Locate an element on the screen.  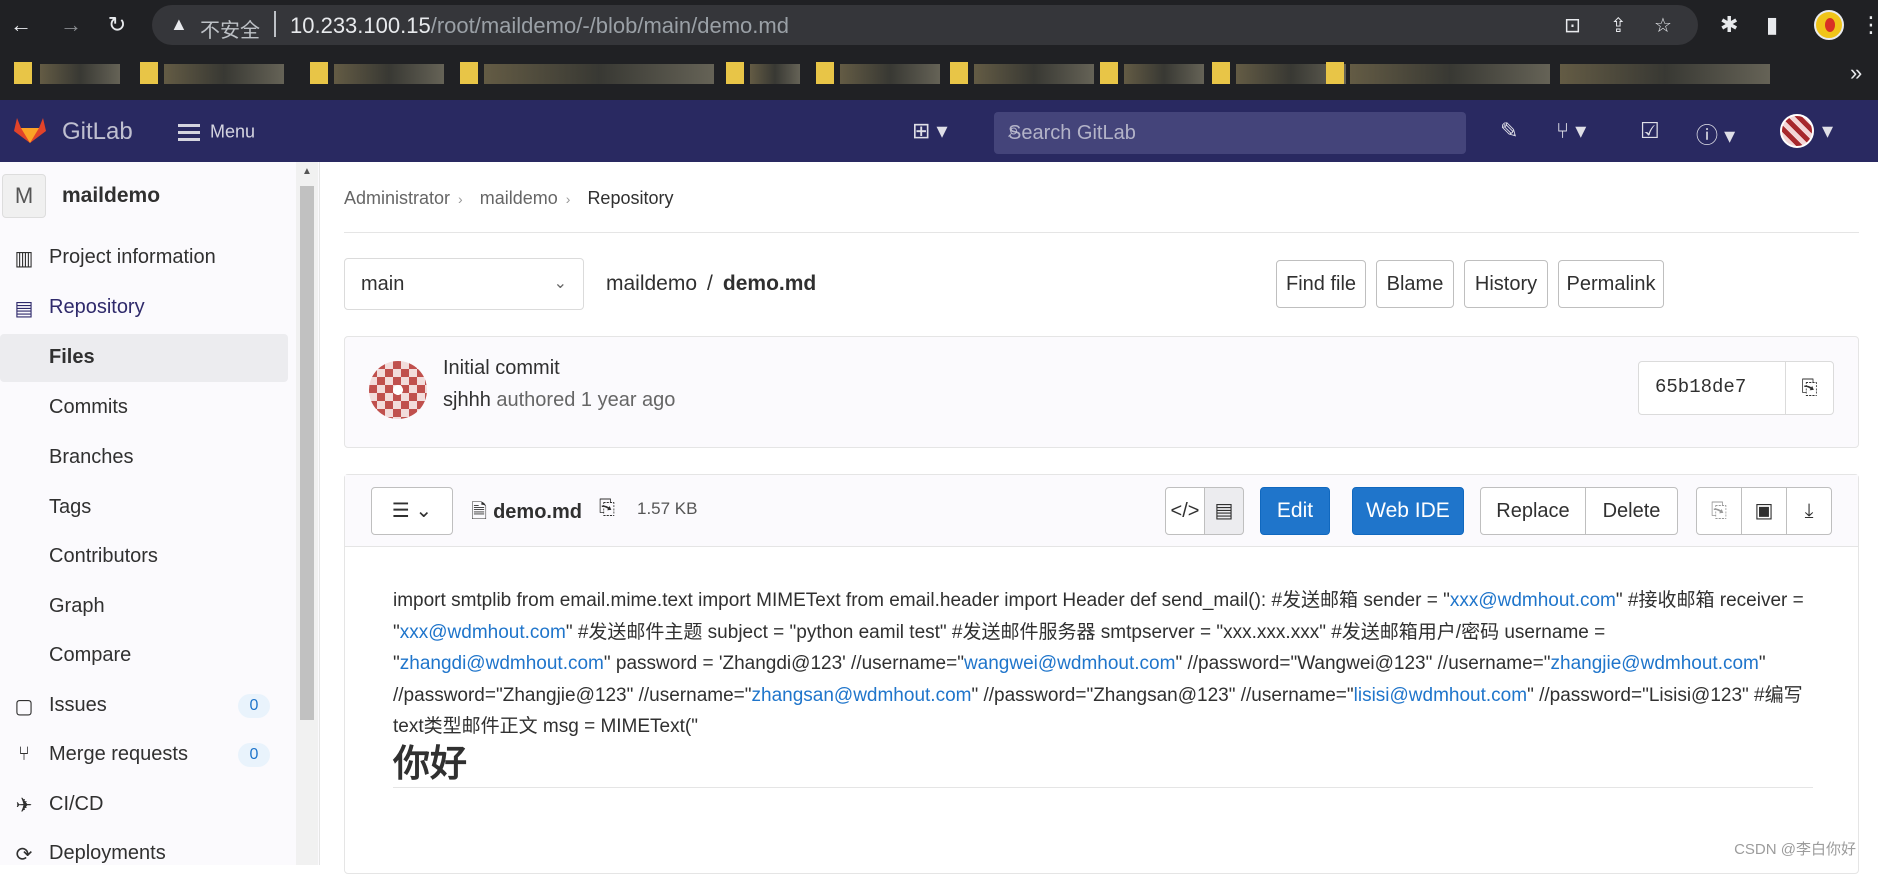
display-source-button: </> is located at coordinates (1185, 511).